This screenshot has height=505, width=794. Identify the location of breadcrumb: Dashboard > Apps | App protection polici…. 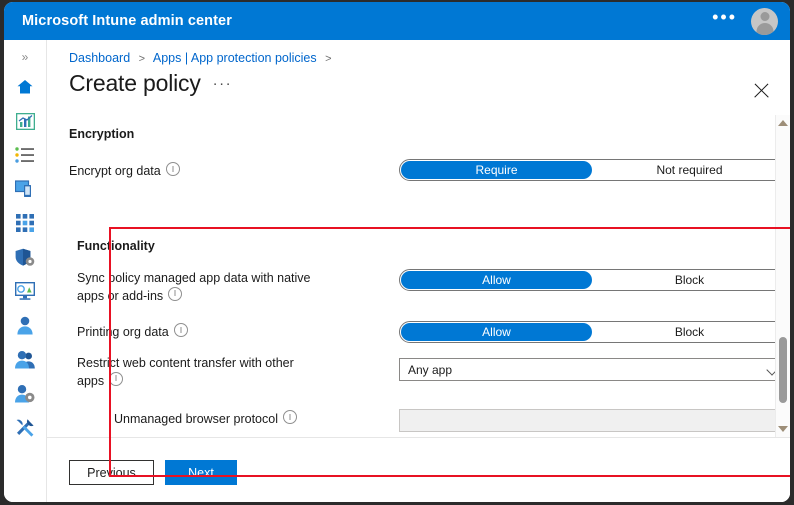
(203, 58).